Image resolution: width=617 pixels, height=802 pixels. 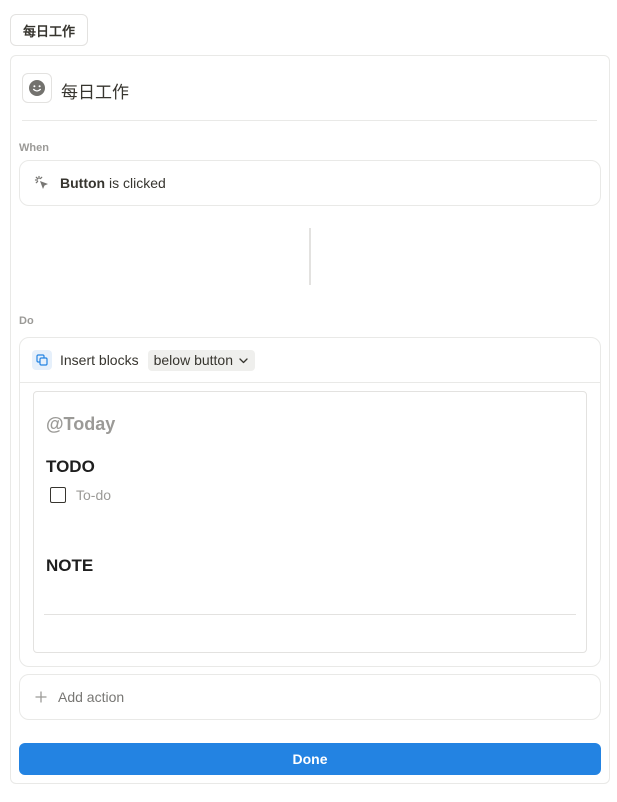 I want to click on todo-placeholder: To-do, so click(x=93, y=495).